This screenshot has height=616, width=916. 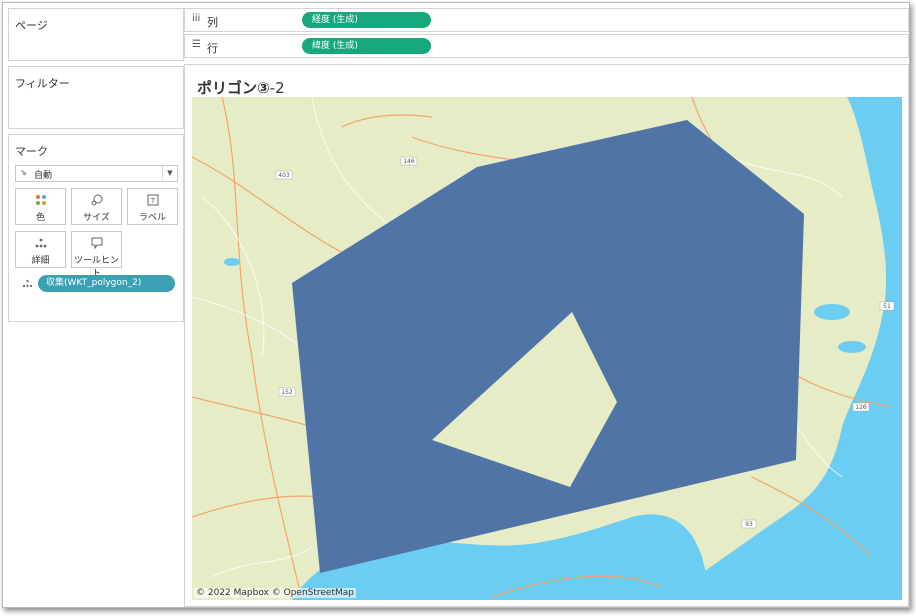 I want to click on columns-label: 列, so click(x=212, y=22).